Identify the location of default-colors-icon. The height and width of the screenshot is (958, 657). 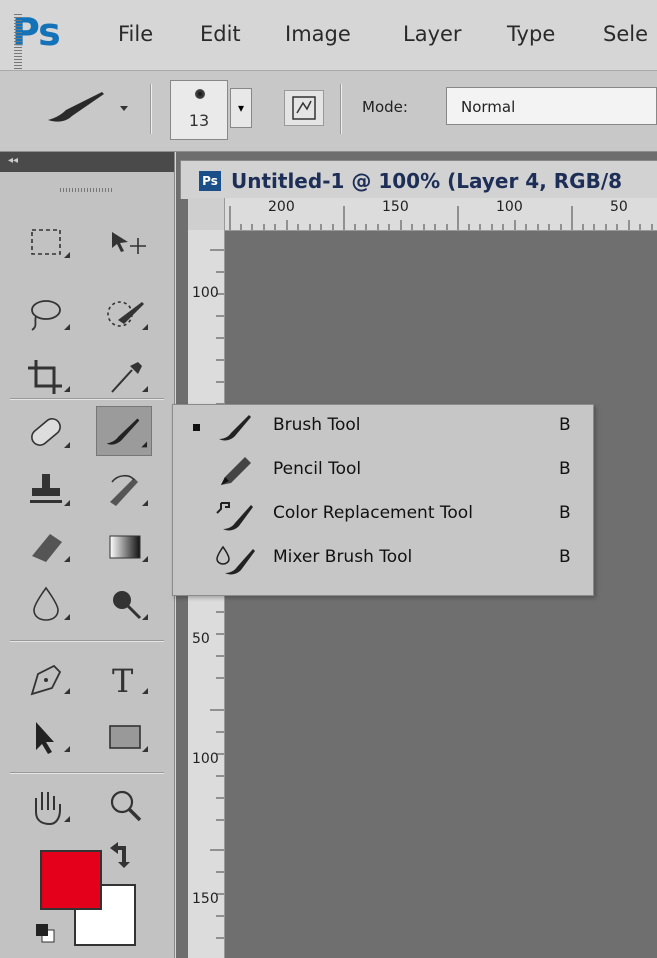
(45, 933).